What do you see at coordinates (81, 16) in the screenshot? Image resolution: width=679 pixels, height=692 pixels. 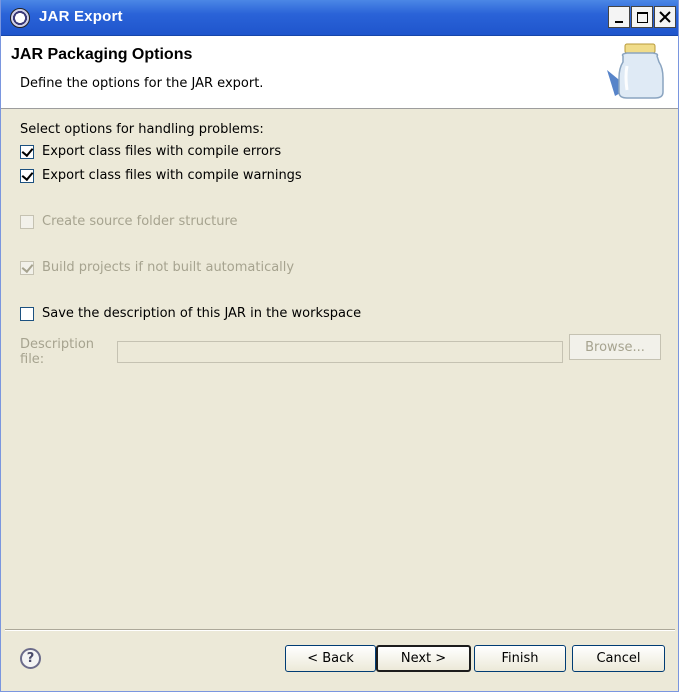 I see `window-title: JAR Export` at bounding box center [81, 16].